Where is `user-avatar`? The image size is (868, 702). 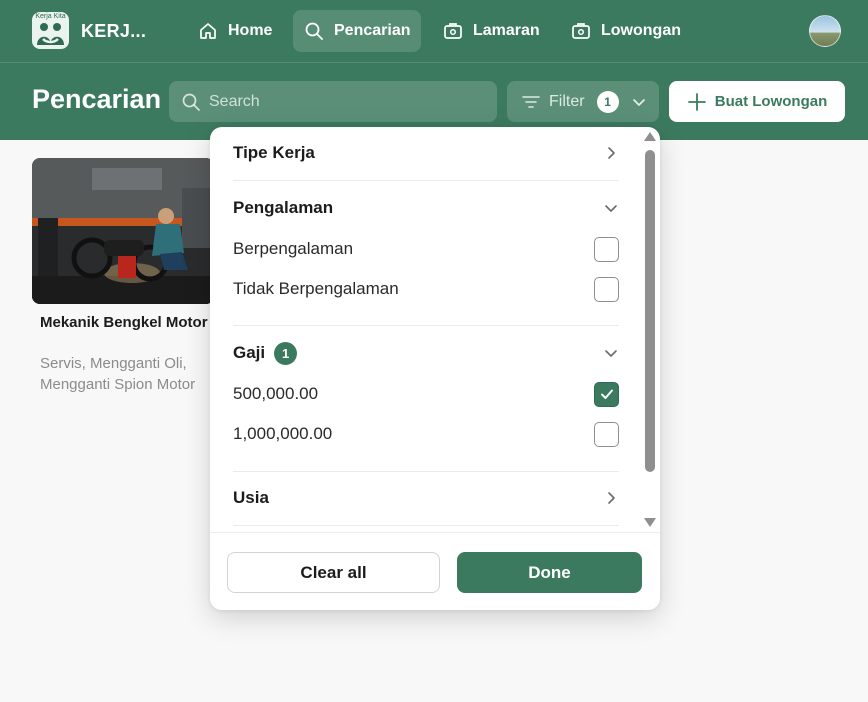
user-avatar is located at coordinates (825, 31).